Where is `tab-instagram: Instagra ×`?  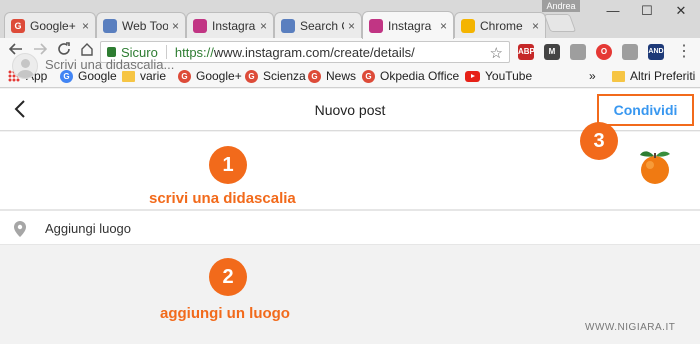
tab-instagram: Instagra × is located at coordinates (230, 25).